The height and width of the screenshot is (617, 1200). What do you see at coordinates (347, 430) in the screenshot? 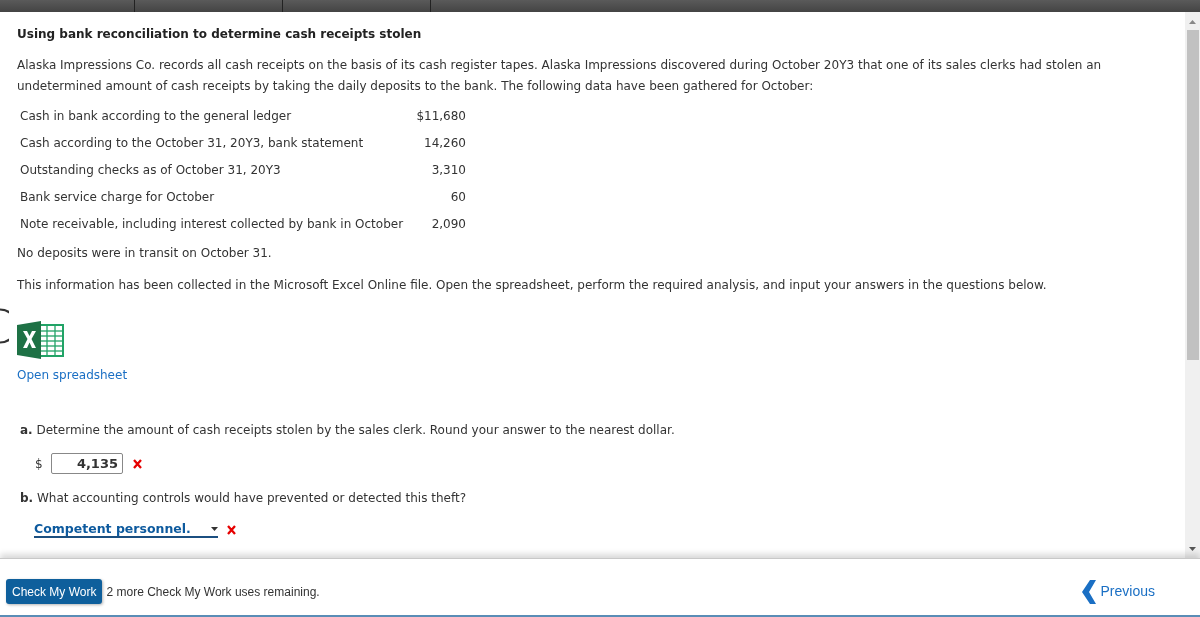
I see `question-prompt: a. Determine the amount of cash receipts stolen by the sales clerk. Round your answer to the nearest dollar.` at bounding box center [347, 430].